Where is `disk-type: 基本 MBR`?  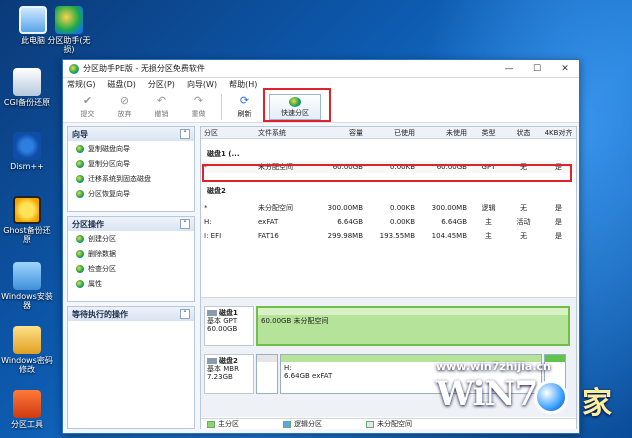 disk-type: 基本 MBR is located at coordinates (223, 369).